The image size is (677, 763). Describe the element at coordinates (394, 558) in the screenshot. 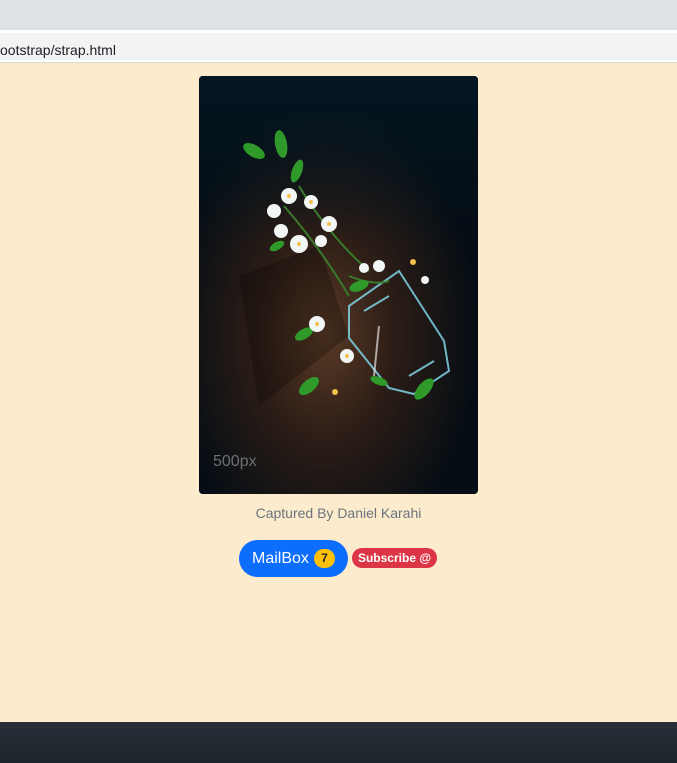

I see `subscribe-badge: Subscribe @` at that location.